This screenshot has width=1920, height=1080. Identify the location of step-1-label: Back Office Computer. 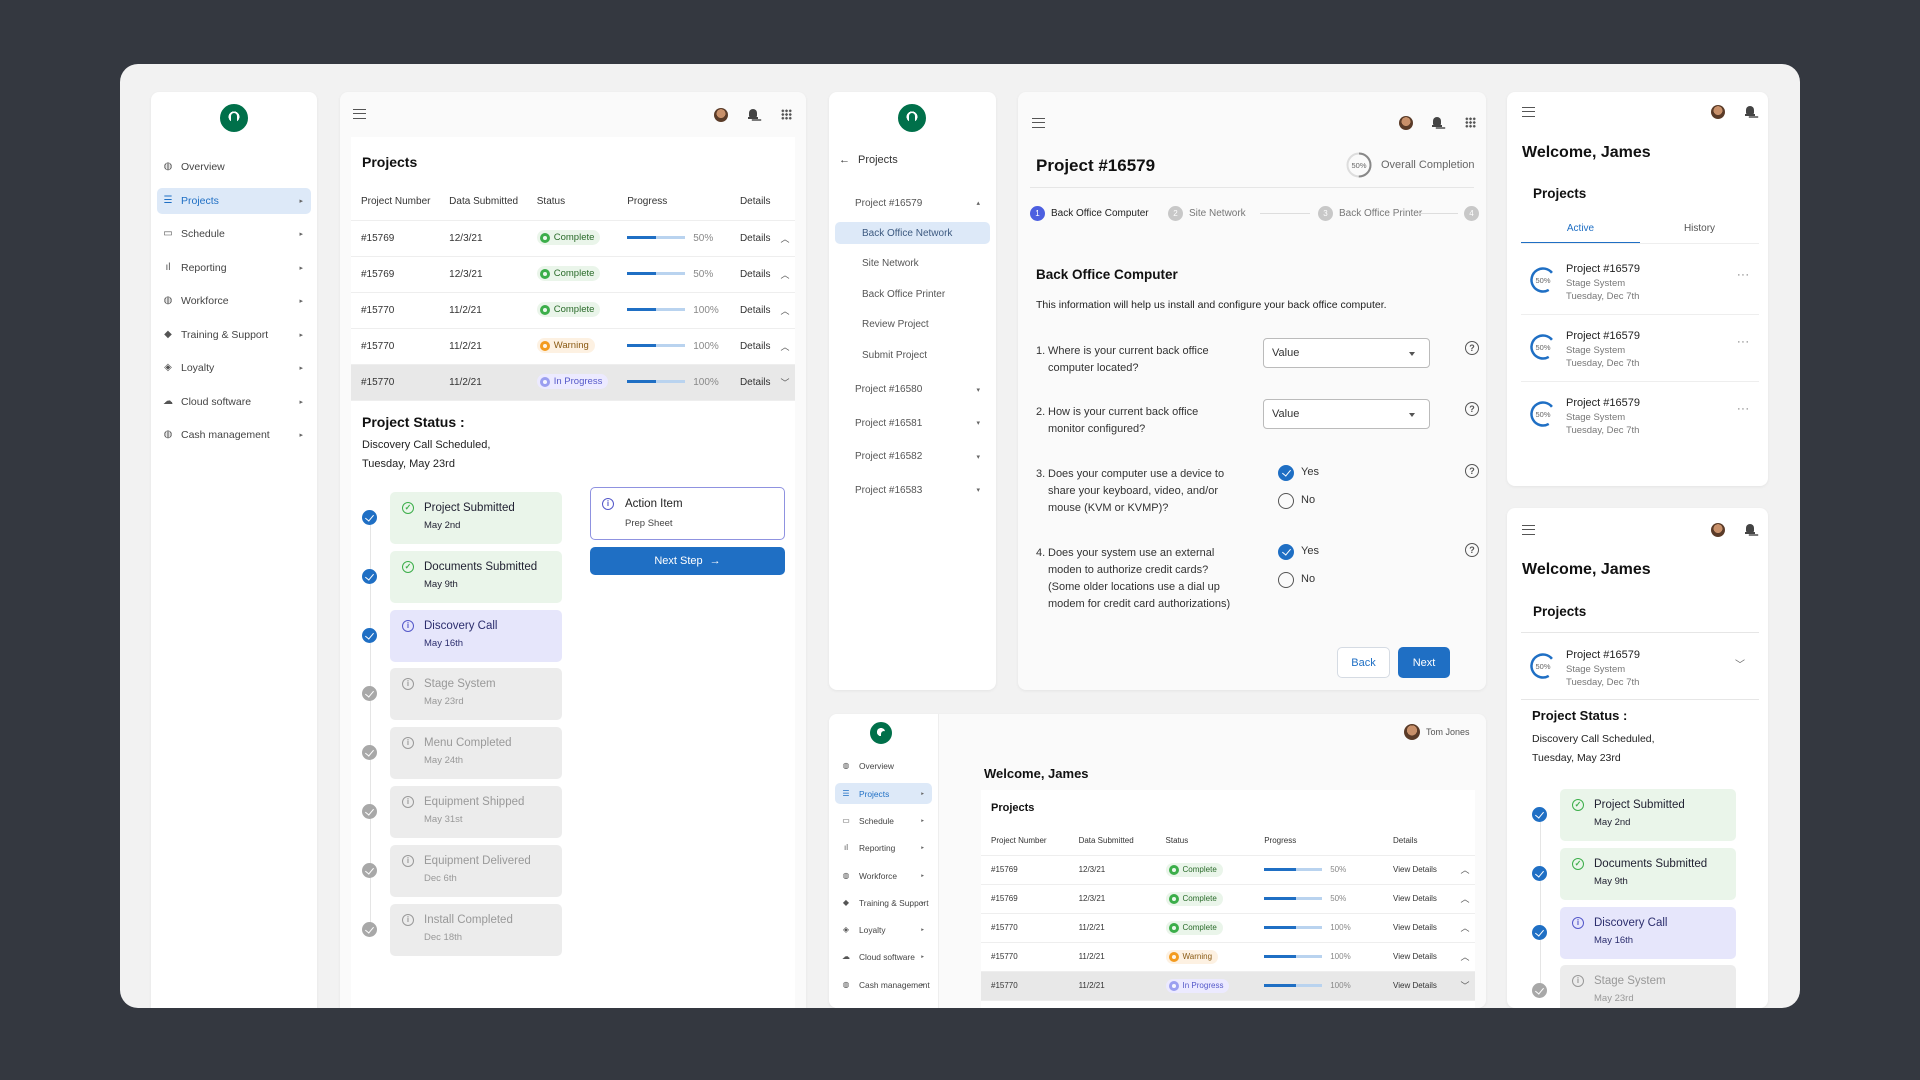
(1100, 213).